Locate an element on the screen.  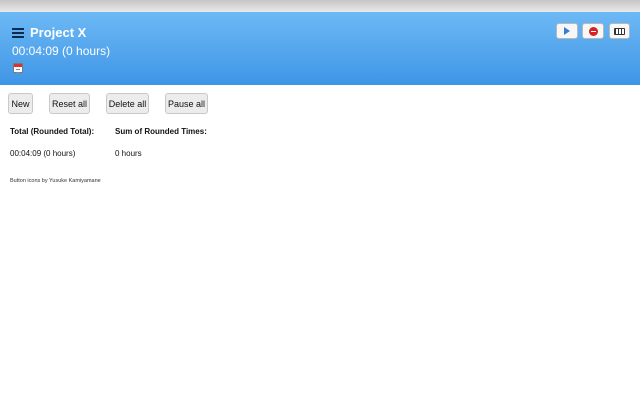
stop-button is located at coordinates (593, 31).